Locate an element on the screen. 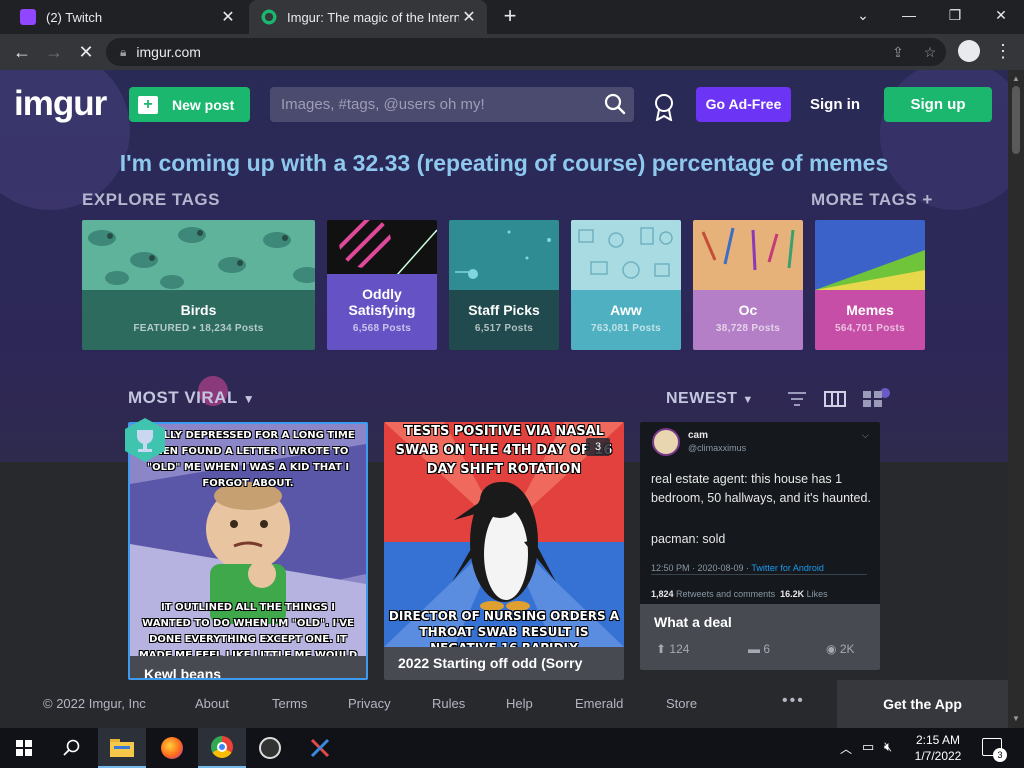  footer-link-about: About is located at coordinates (212, 703).